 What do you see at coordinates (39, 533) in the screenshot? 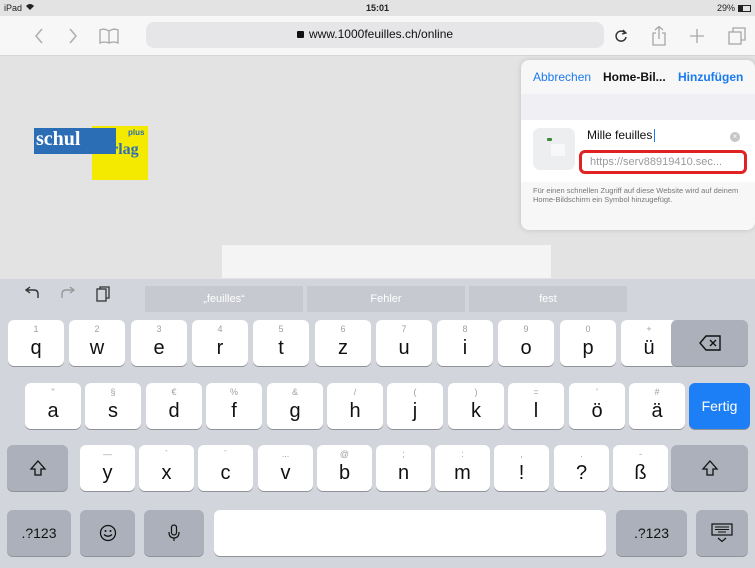
I see `numbers-key-left: .?123` at bounding box center [39, 533].